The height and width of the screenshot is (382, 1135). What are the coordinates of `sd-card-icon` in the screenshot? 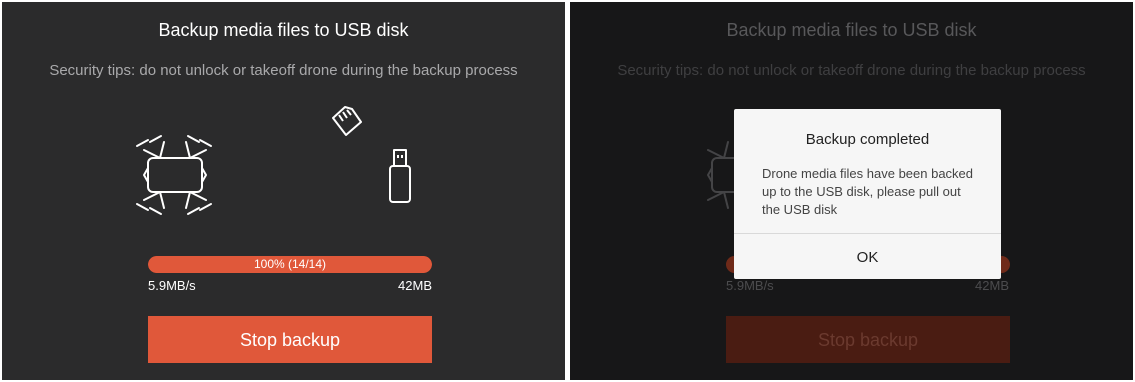 It's located at (347, 121).